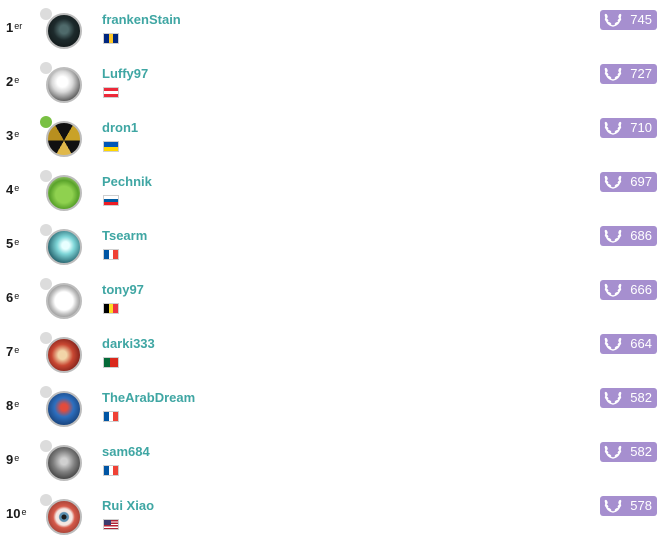 The height and width of the screenshot is (543, 661). What do you see at coordinates (14, 27) in the screenshot?
I see `rank: 1er` at bounding box center [14, 27].